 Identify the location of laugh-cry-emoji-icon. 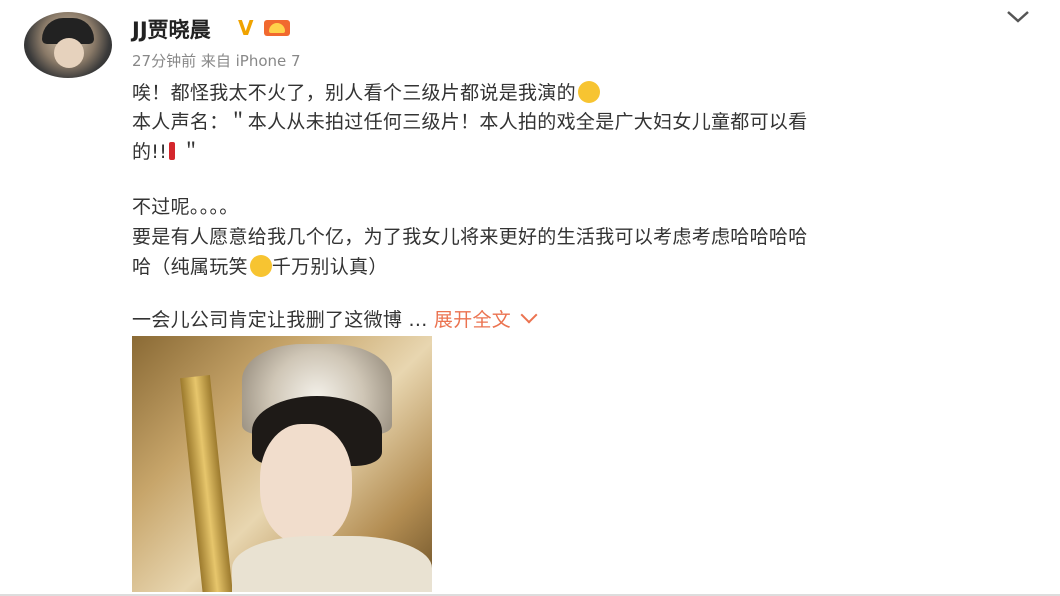
(260, 266).